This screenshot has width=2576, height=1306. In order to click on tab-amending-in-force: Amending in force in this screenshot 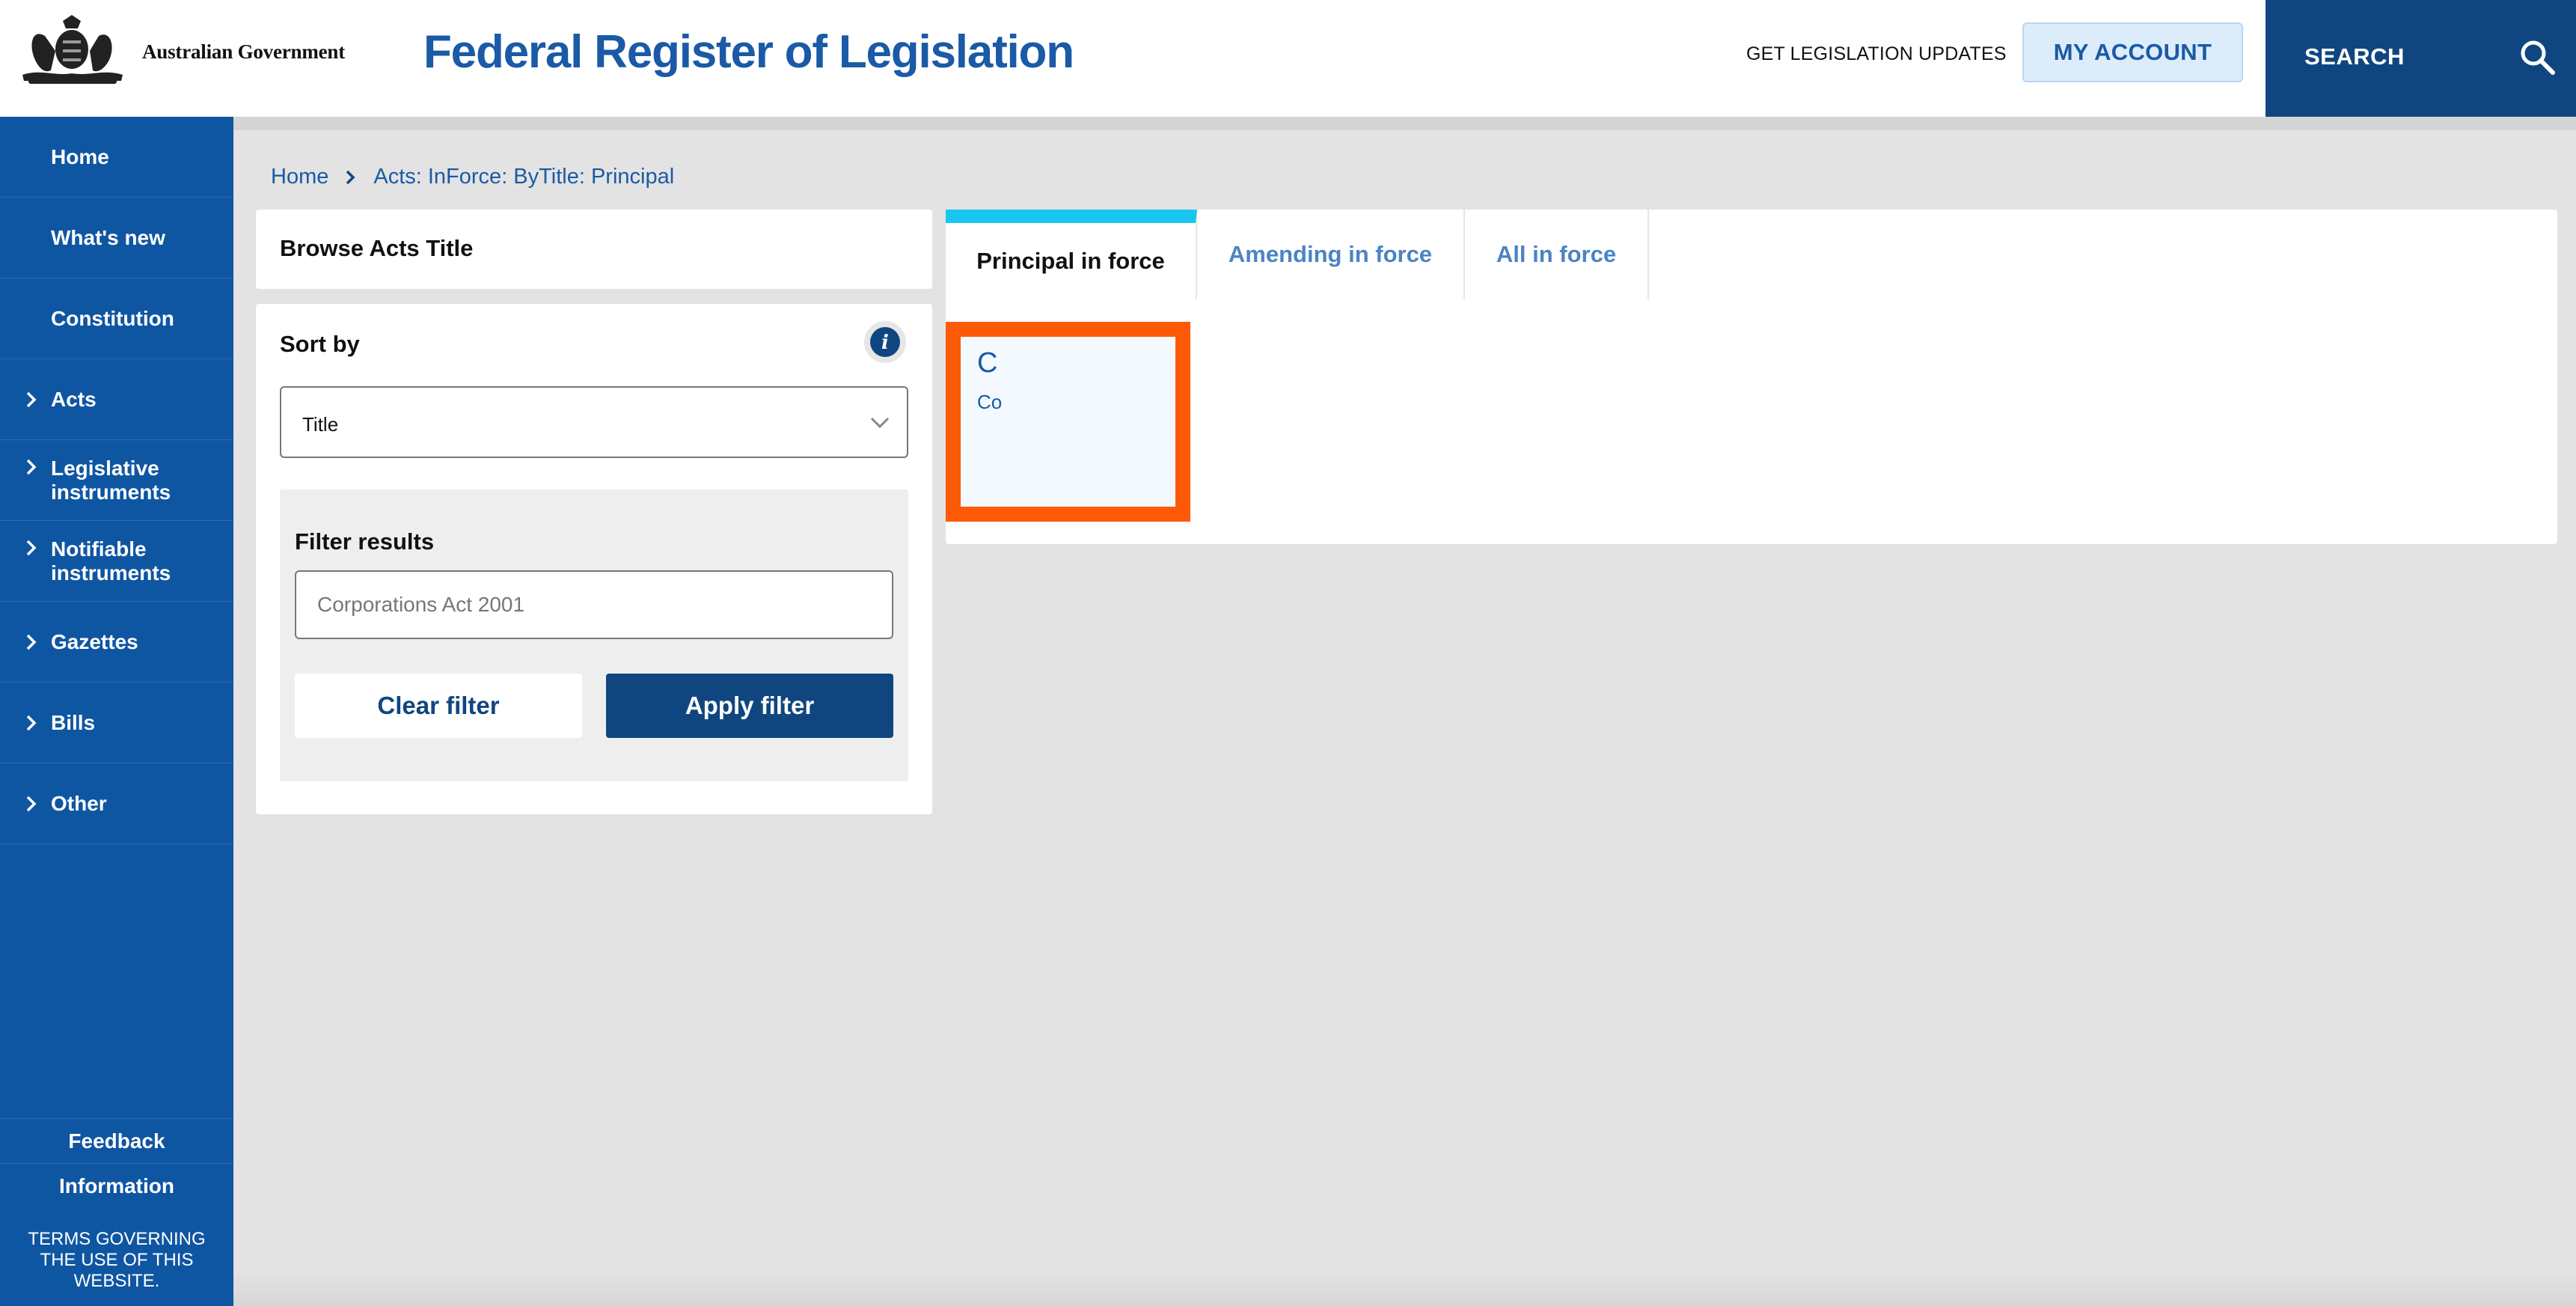, I will do `click(1331, 254)`.